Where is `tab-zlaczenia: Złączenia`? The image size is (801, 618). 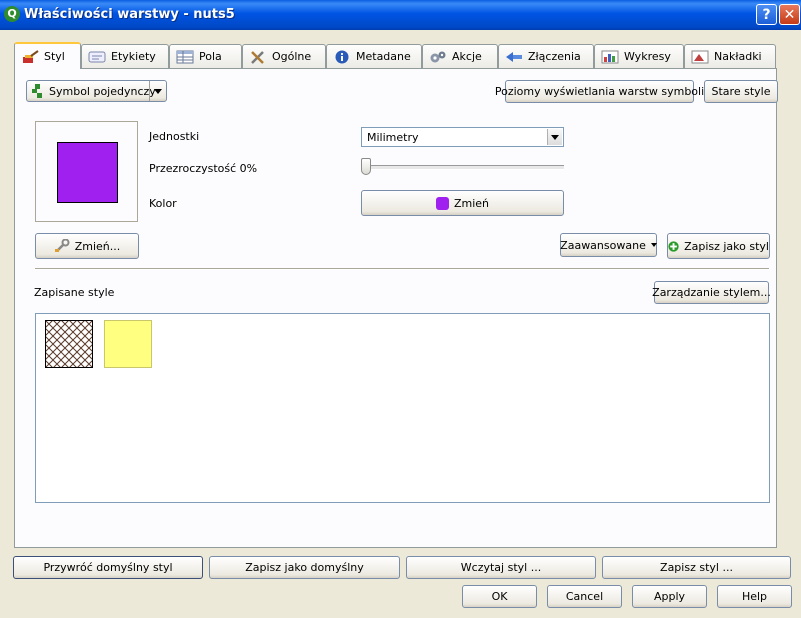 tab-zlaczenia: Złączenia is located at coordinates (546, 56).